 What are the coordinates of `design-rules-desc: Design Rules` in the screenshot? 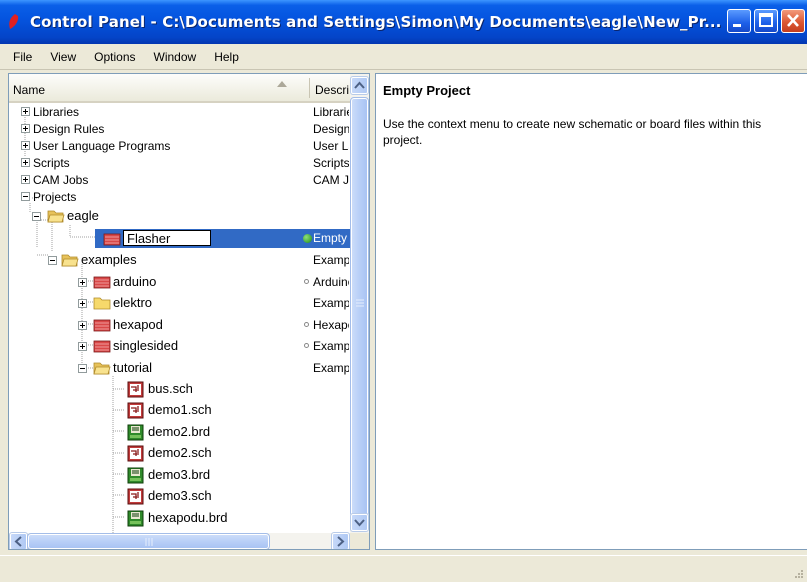 It's located at (331, 129).